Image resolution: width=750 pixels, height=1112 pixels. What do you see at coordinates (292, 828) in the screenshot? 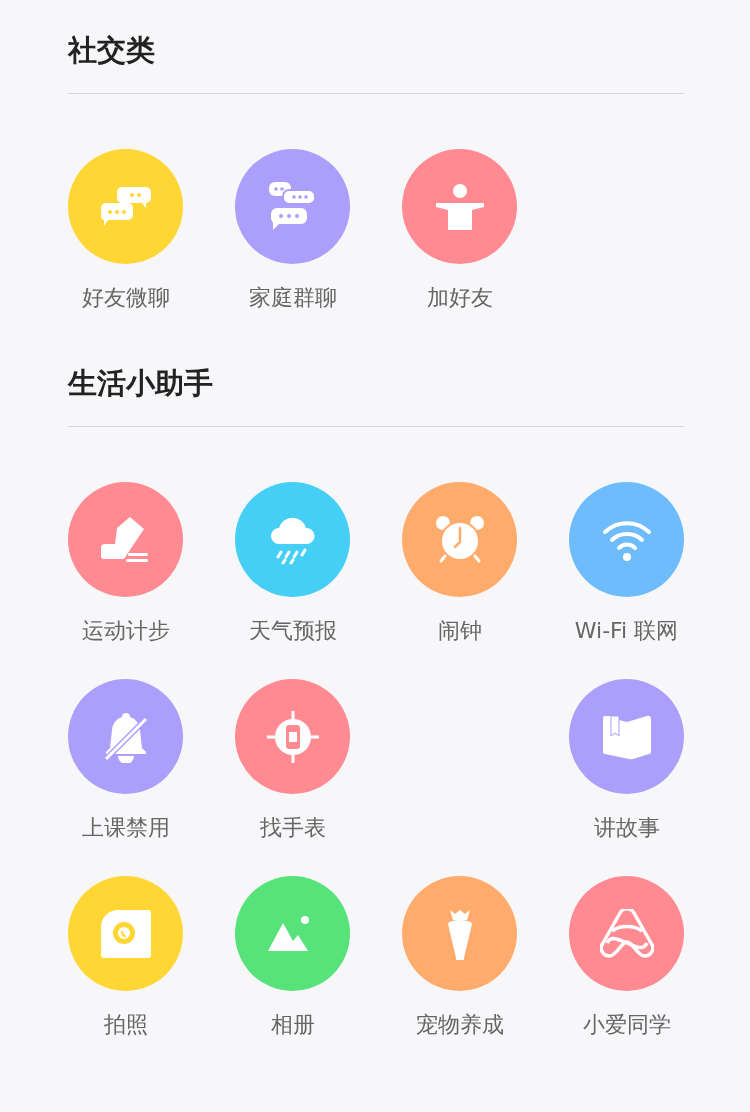
I see `app-label: 找手表` at bounding box center [292, 828].